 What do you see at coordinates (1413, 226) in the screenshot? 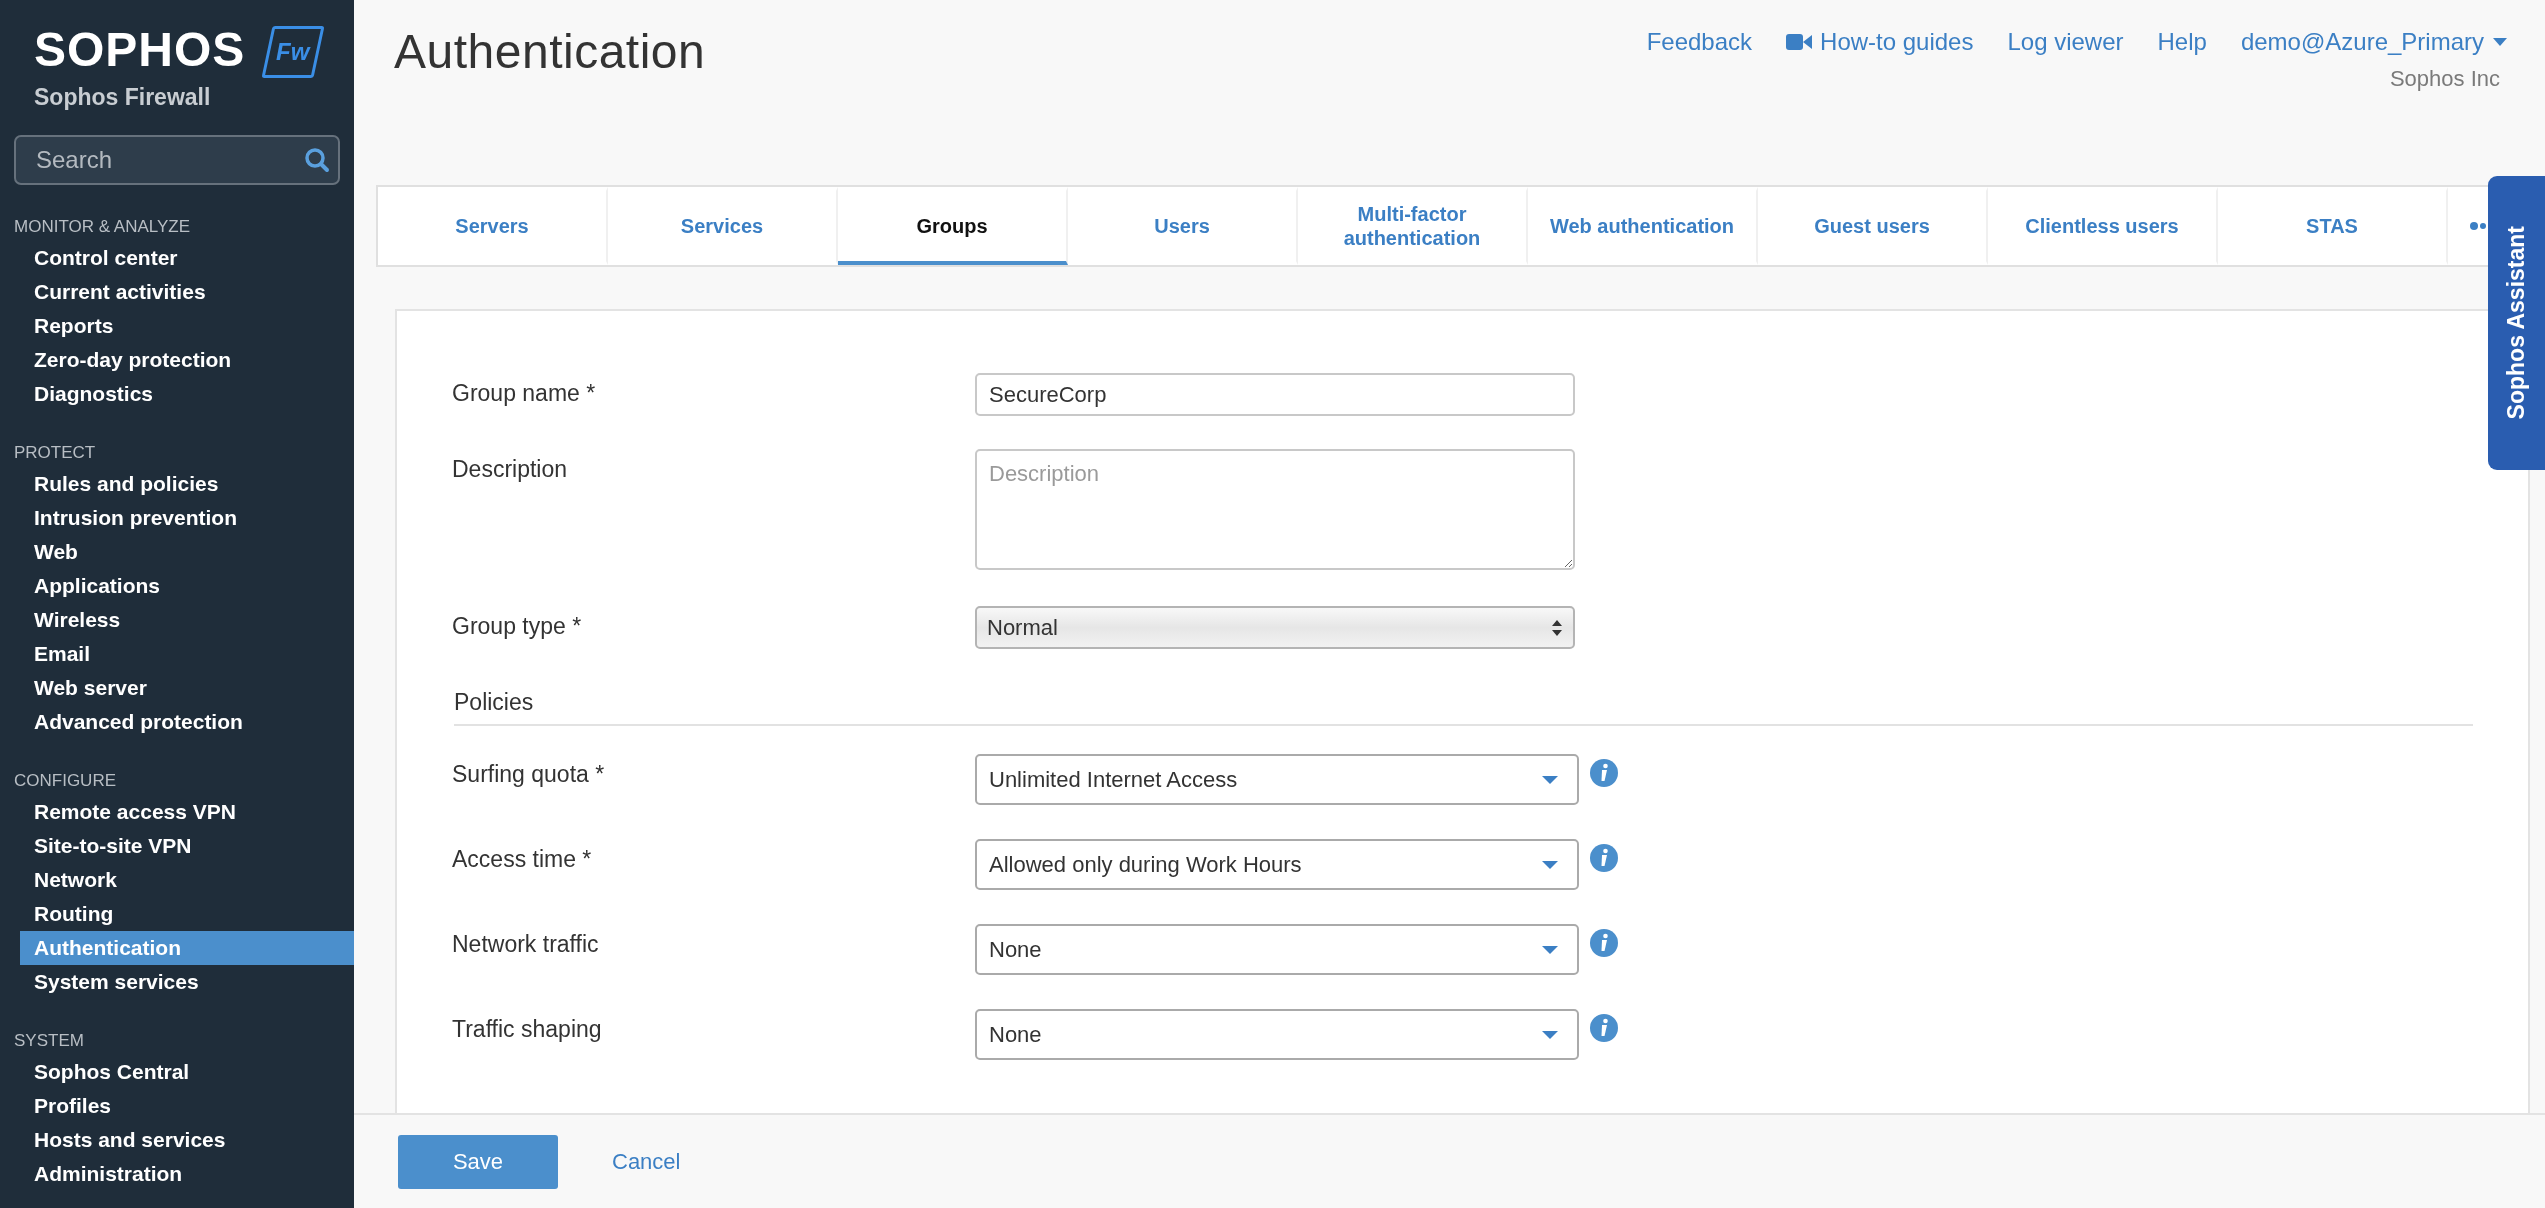
I see `tab: Multi-factor authentication` at bounding box center [1413, 226].